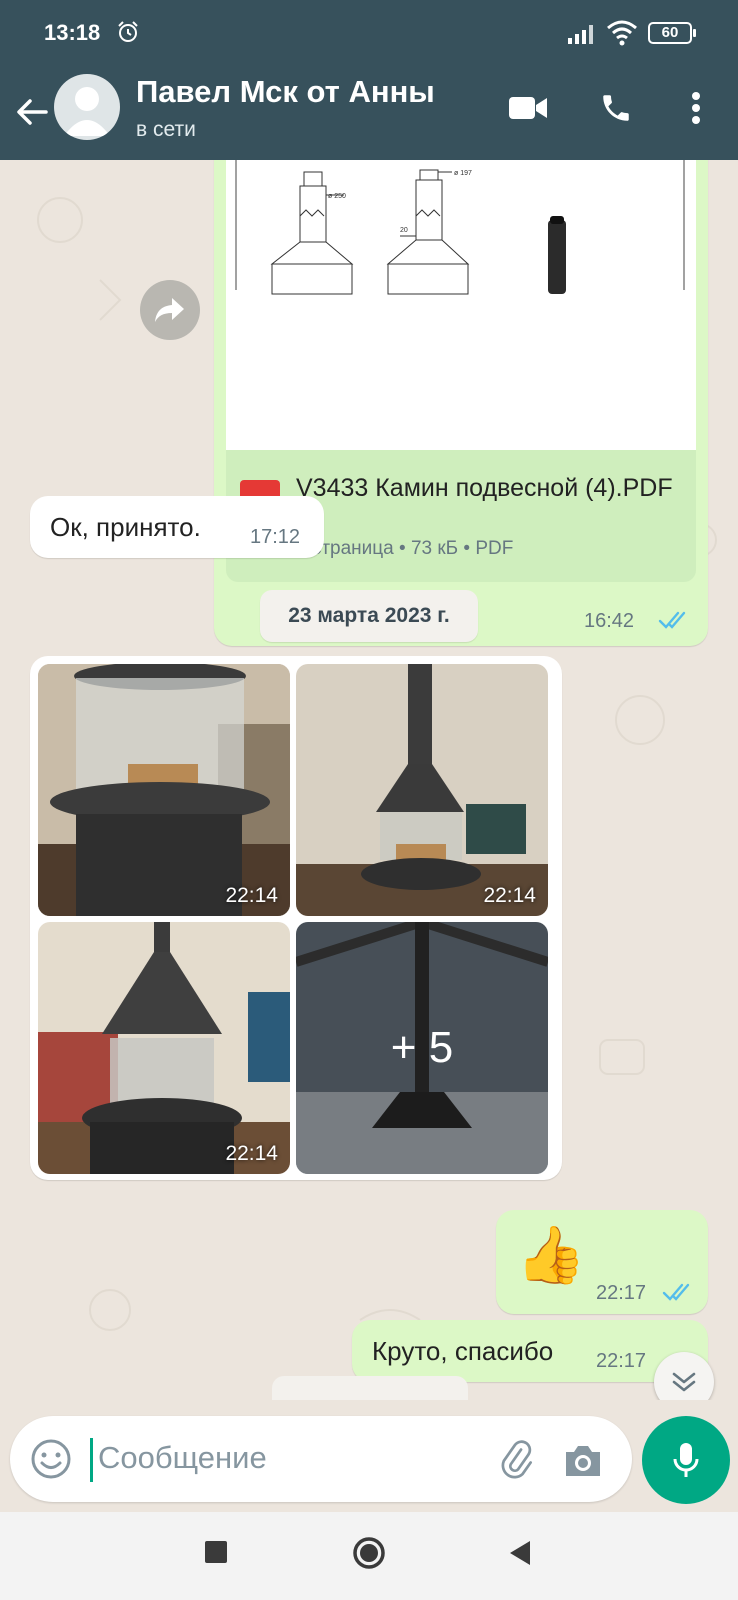 The height and width of the screenshot is (1600, 738). I want to click on signal-icon, so click(580, 34).